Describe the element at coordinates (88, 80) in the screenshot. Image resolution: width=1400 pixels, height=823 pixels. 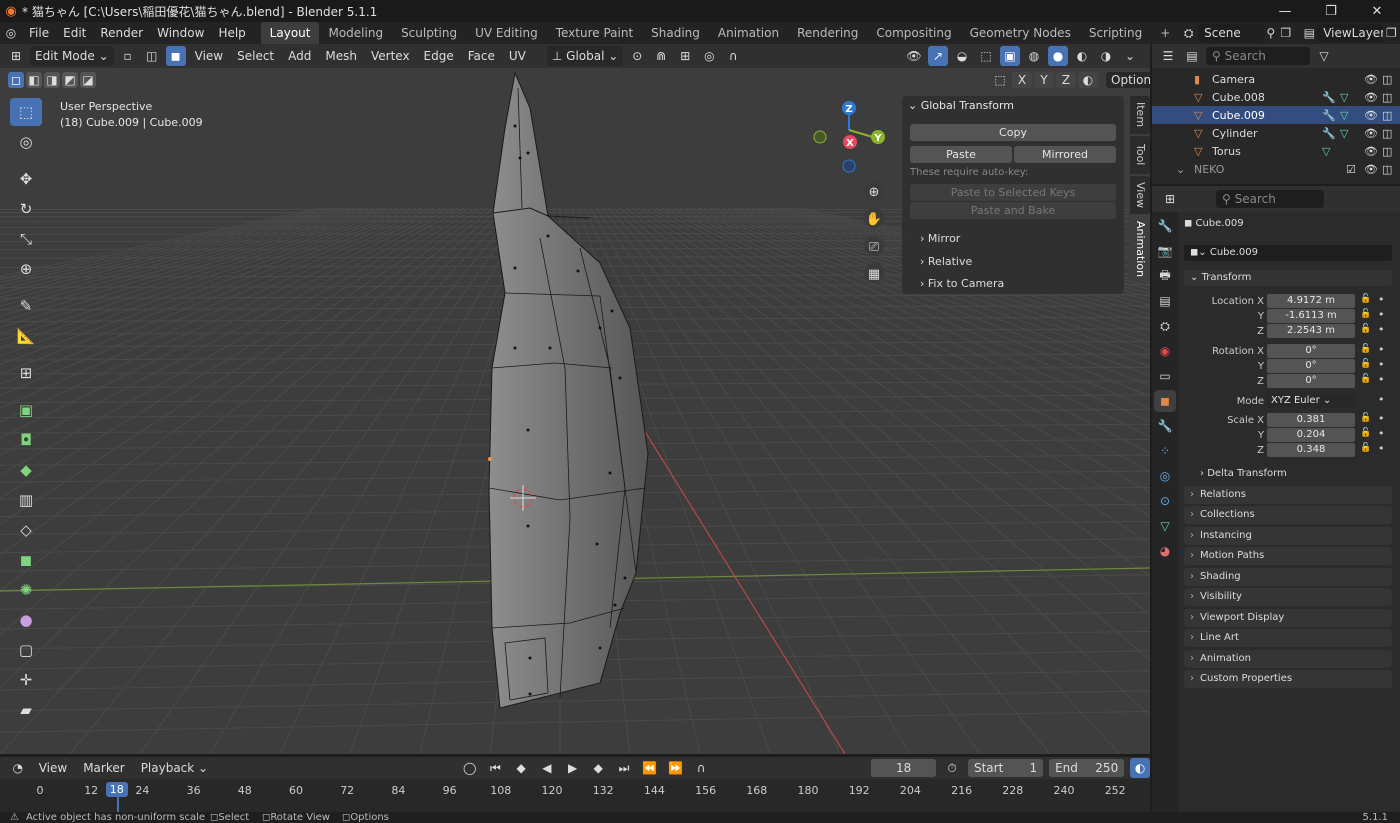
I see `select-intersect-icon: ◪` at that location.